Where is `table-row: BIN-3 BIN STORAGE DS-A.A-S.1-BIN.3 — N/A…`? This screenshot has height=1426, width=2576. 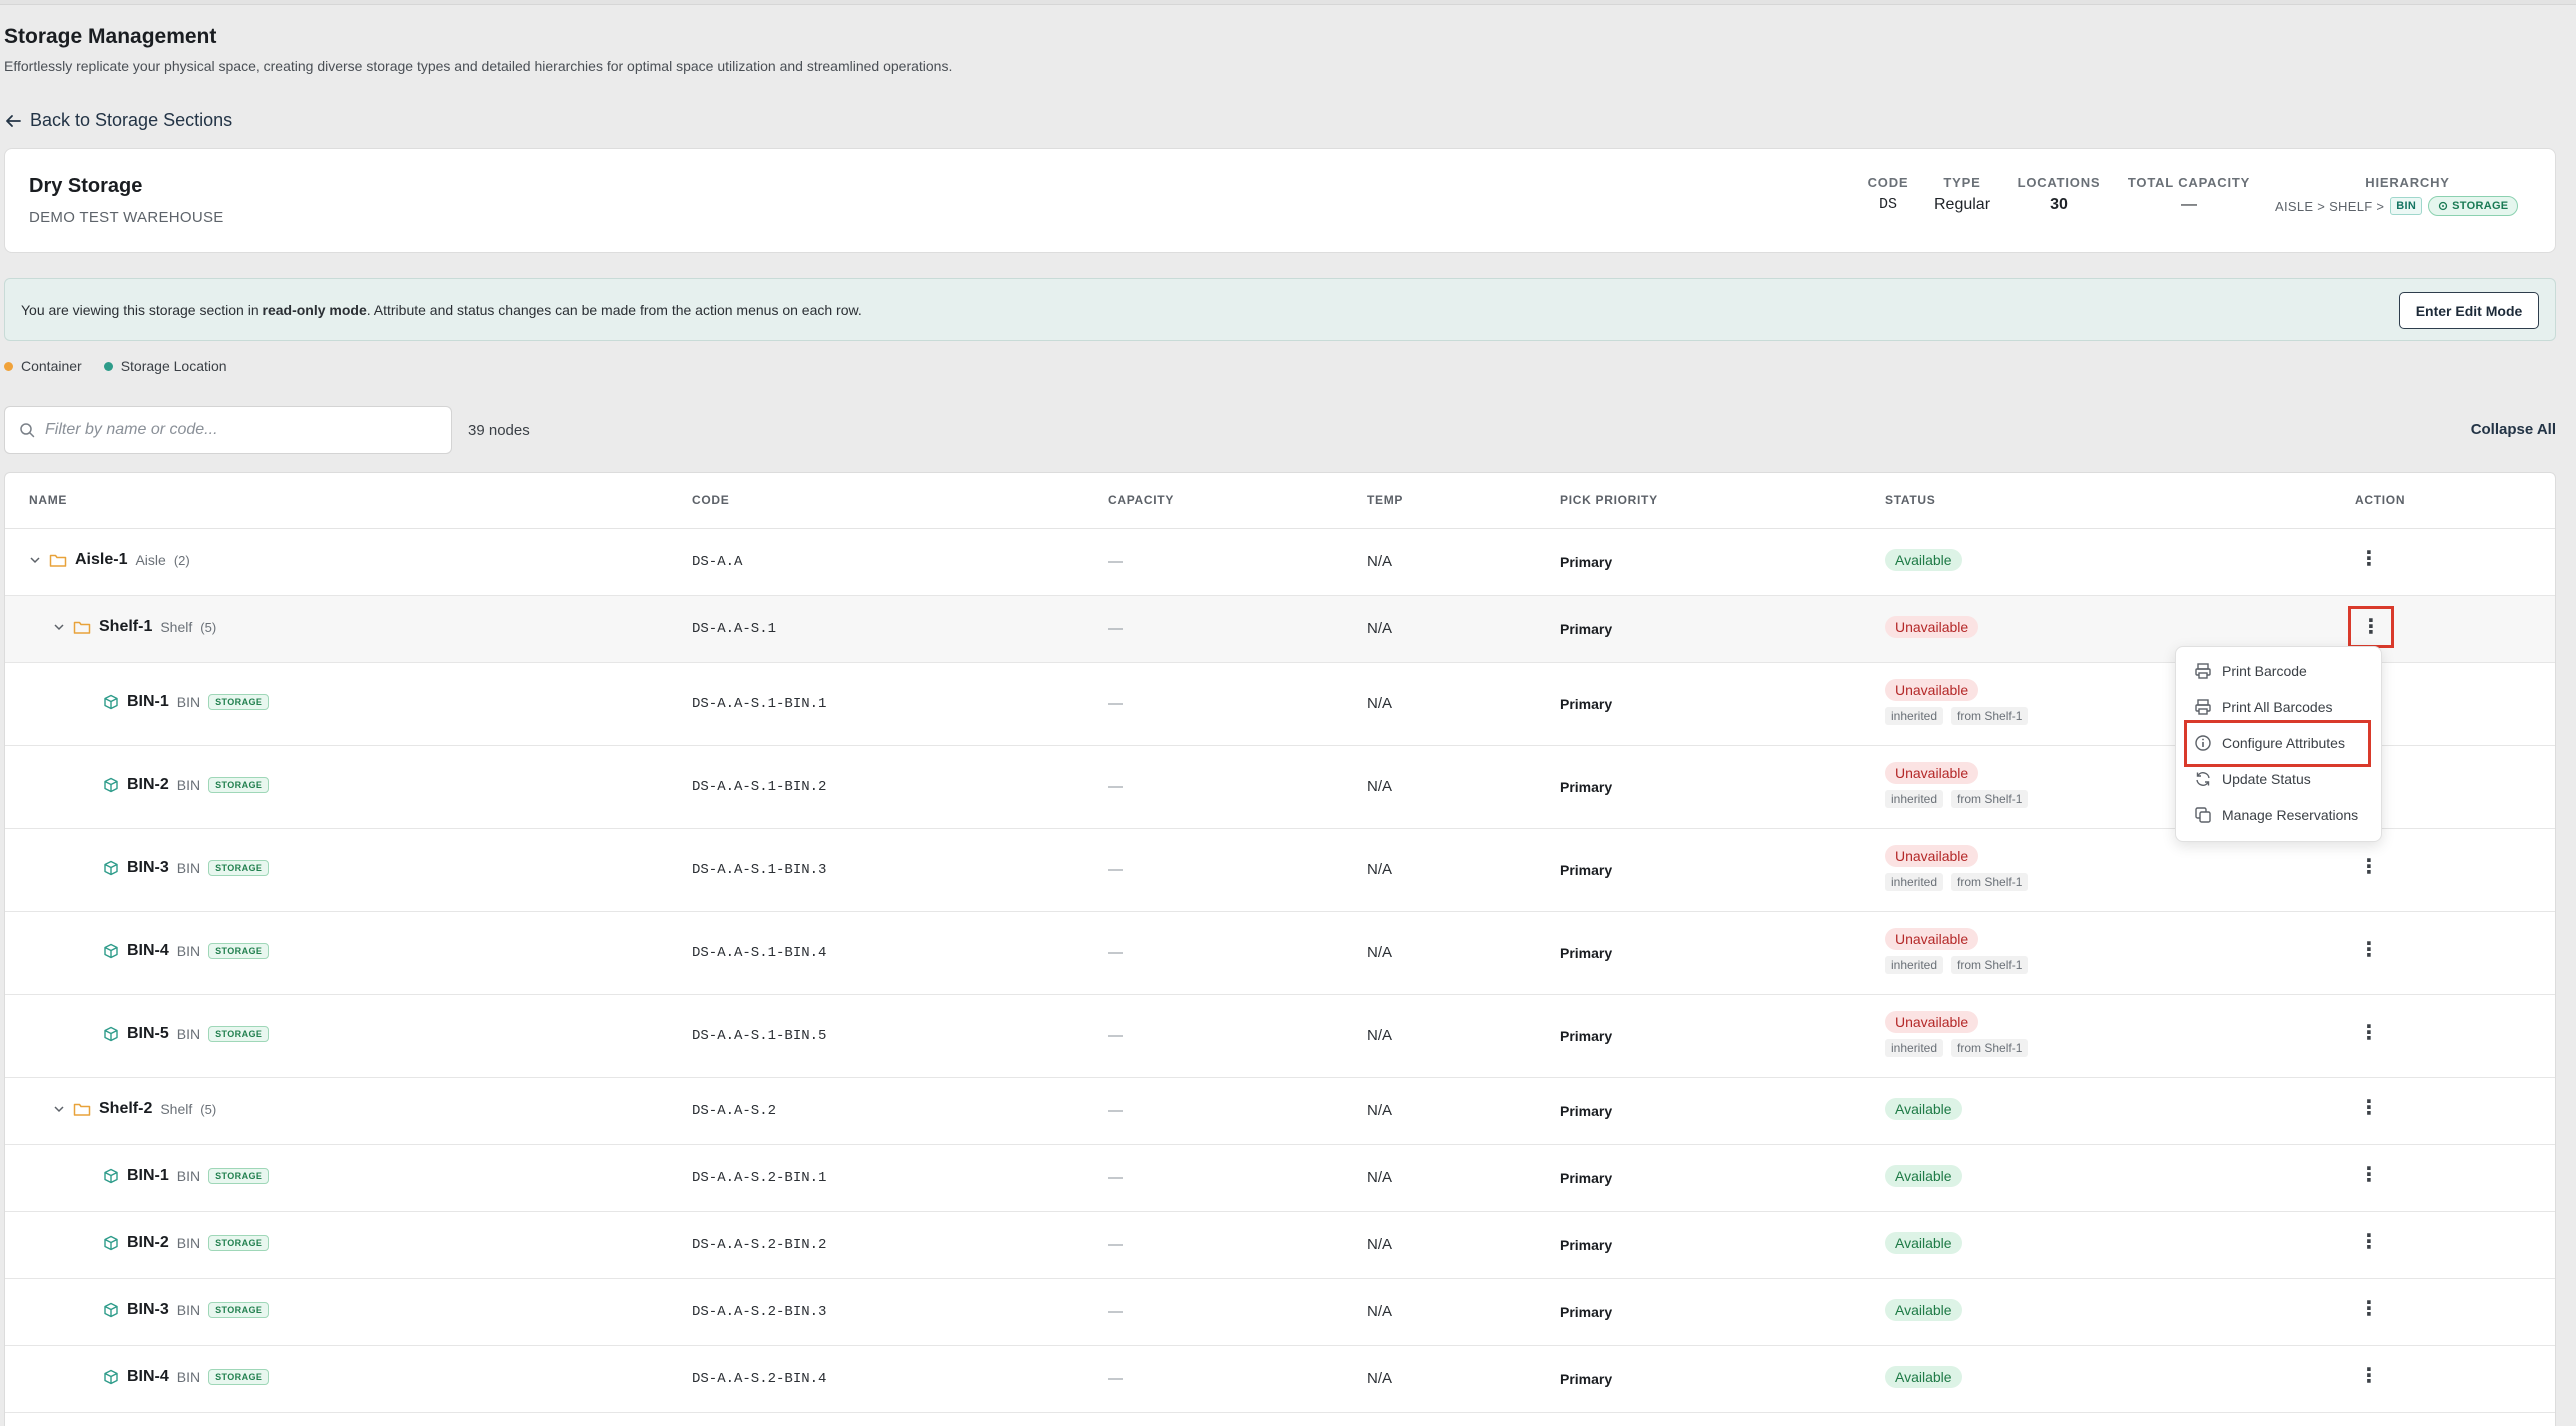 table-row: BIN-3 BIN STORAGE DS-A.A-S.1-BIN.3 — N/A… is located at coordinates (1280, 870).